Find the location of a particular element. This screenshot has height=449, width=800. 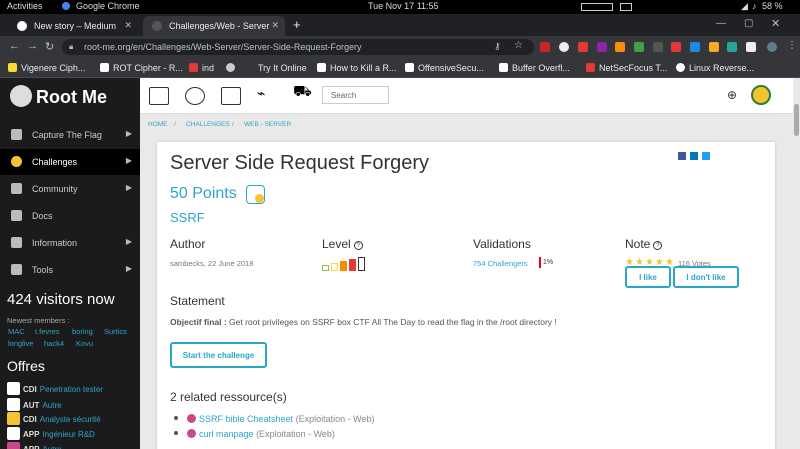

chrome-app-icon is located at coordinates (66, 6).